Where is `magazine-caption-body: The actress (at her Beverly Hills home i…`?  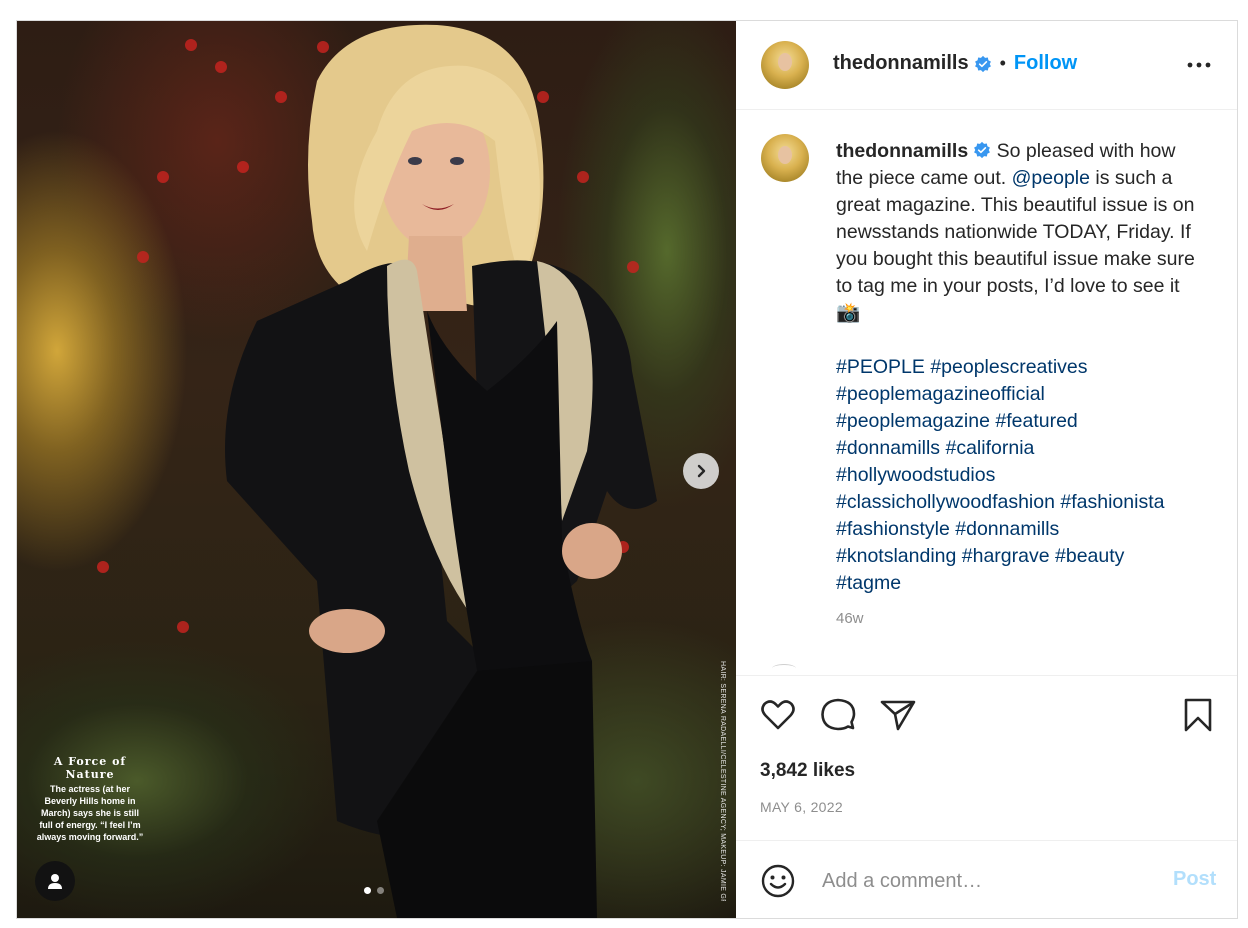
magazine-caption-body: The actress (at her Beverly Hills home i… is located at coordinates (90, 813).